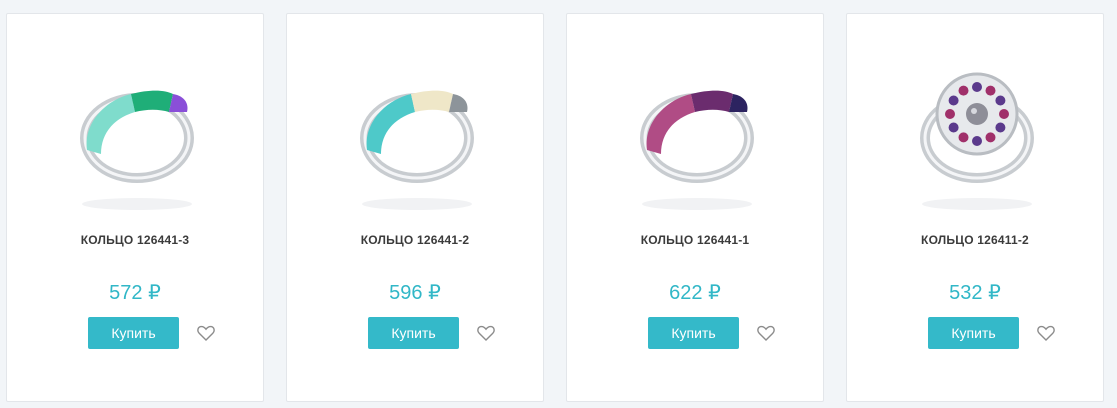  I want to click on product-price: 572 ₽, so click(135, 293).